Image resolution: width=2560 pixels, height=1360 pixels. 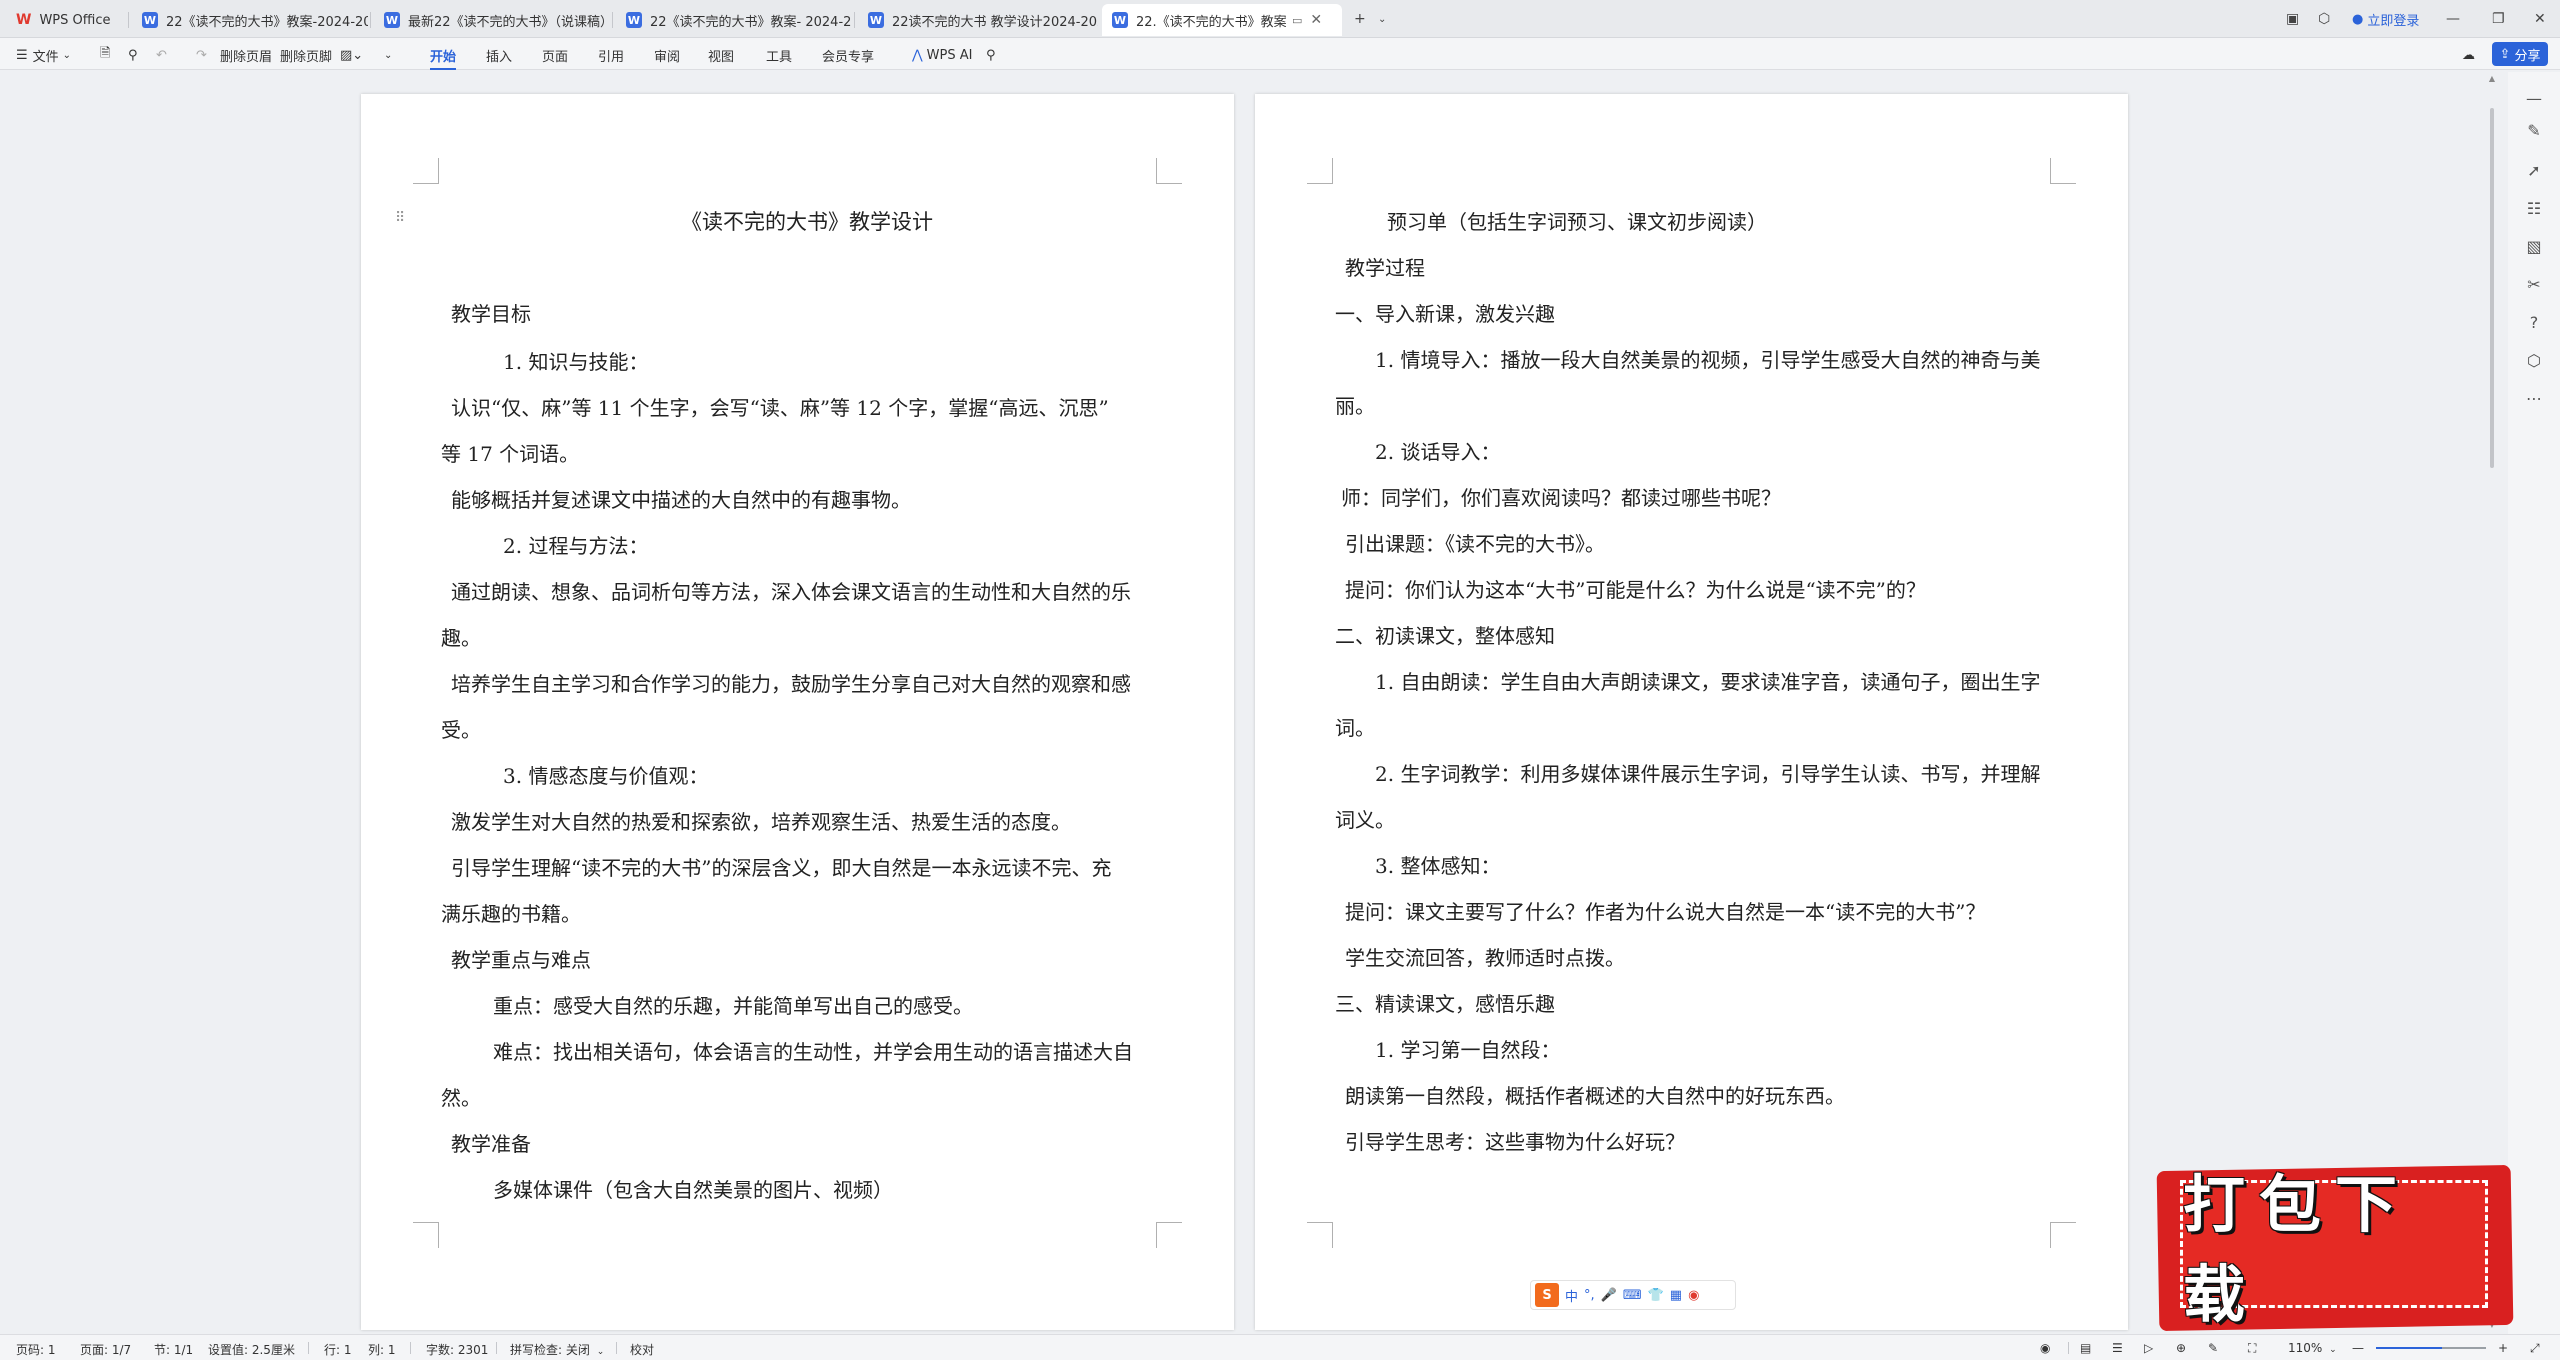 I want to click on tab-document: W 22《读不完的大书》教案- 2024-2025, so click(x=734, y=20).